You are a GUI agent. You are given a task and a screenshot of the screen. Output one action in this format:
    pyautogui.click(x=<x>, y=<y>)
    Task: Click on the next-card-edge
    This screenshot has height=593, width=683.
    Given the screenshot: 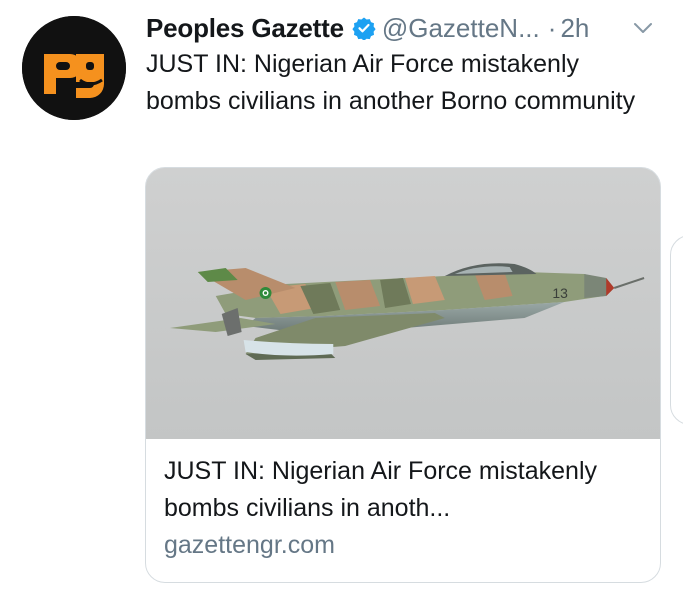 What is the action you would take?
    pyautogui.click(x=676, y=330)
    